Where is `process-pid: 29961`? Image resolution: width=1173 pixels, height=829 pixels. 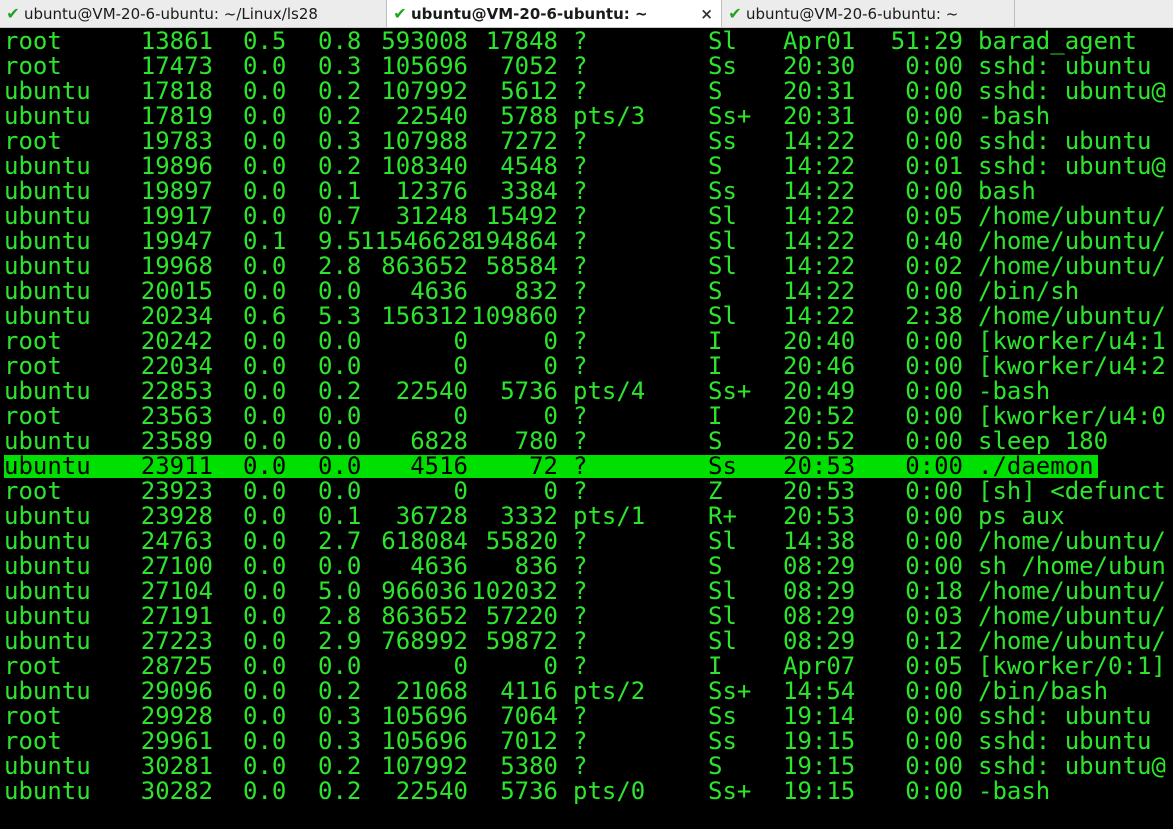 process-pid: 29961 is located at coordinates (176, 741).